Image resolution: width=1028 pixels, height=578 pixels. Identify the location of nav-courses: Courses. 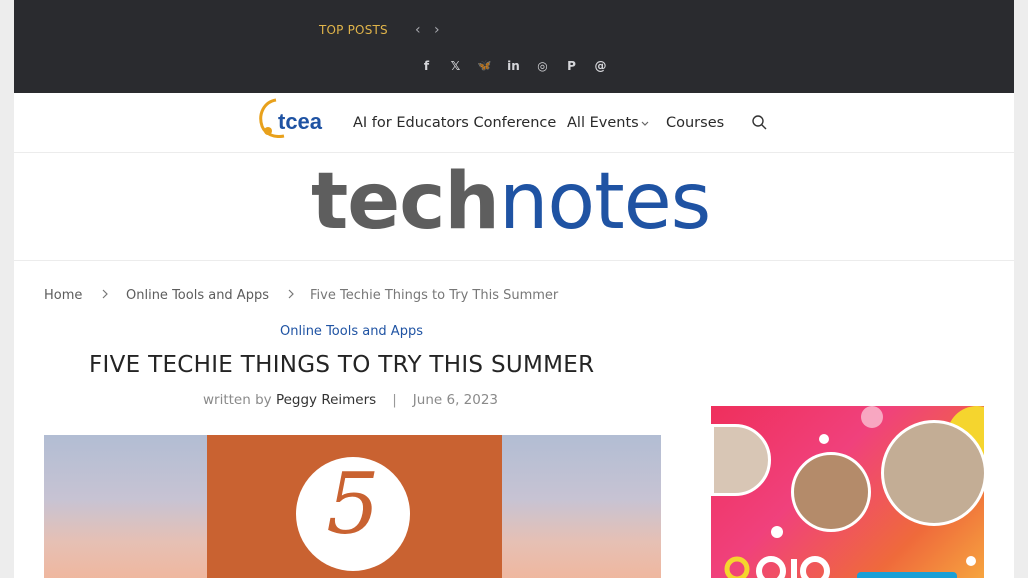
(695, 123).